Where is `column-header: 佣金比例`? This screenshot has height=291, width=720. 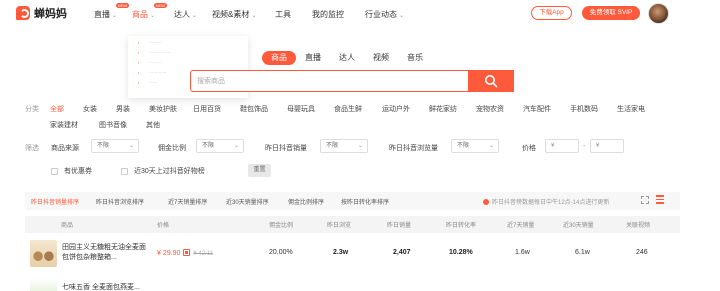
column-header: 佣金比例 is located at coordinates (281, 224).